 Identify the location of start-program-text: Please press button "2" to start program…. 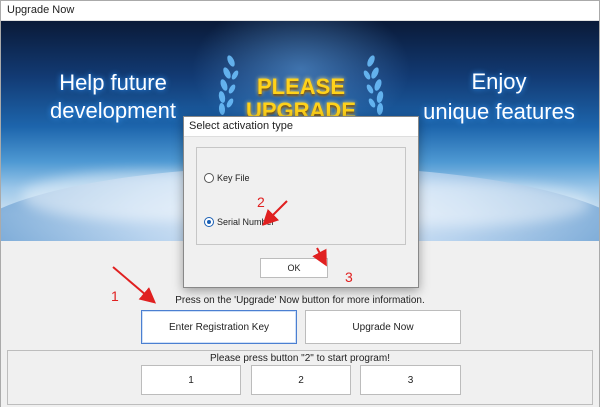
(300, 358).